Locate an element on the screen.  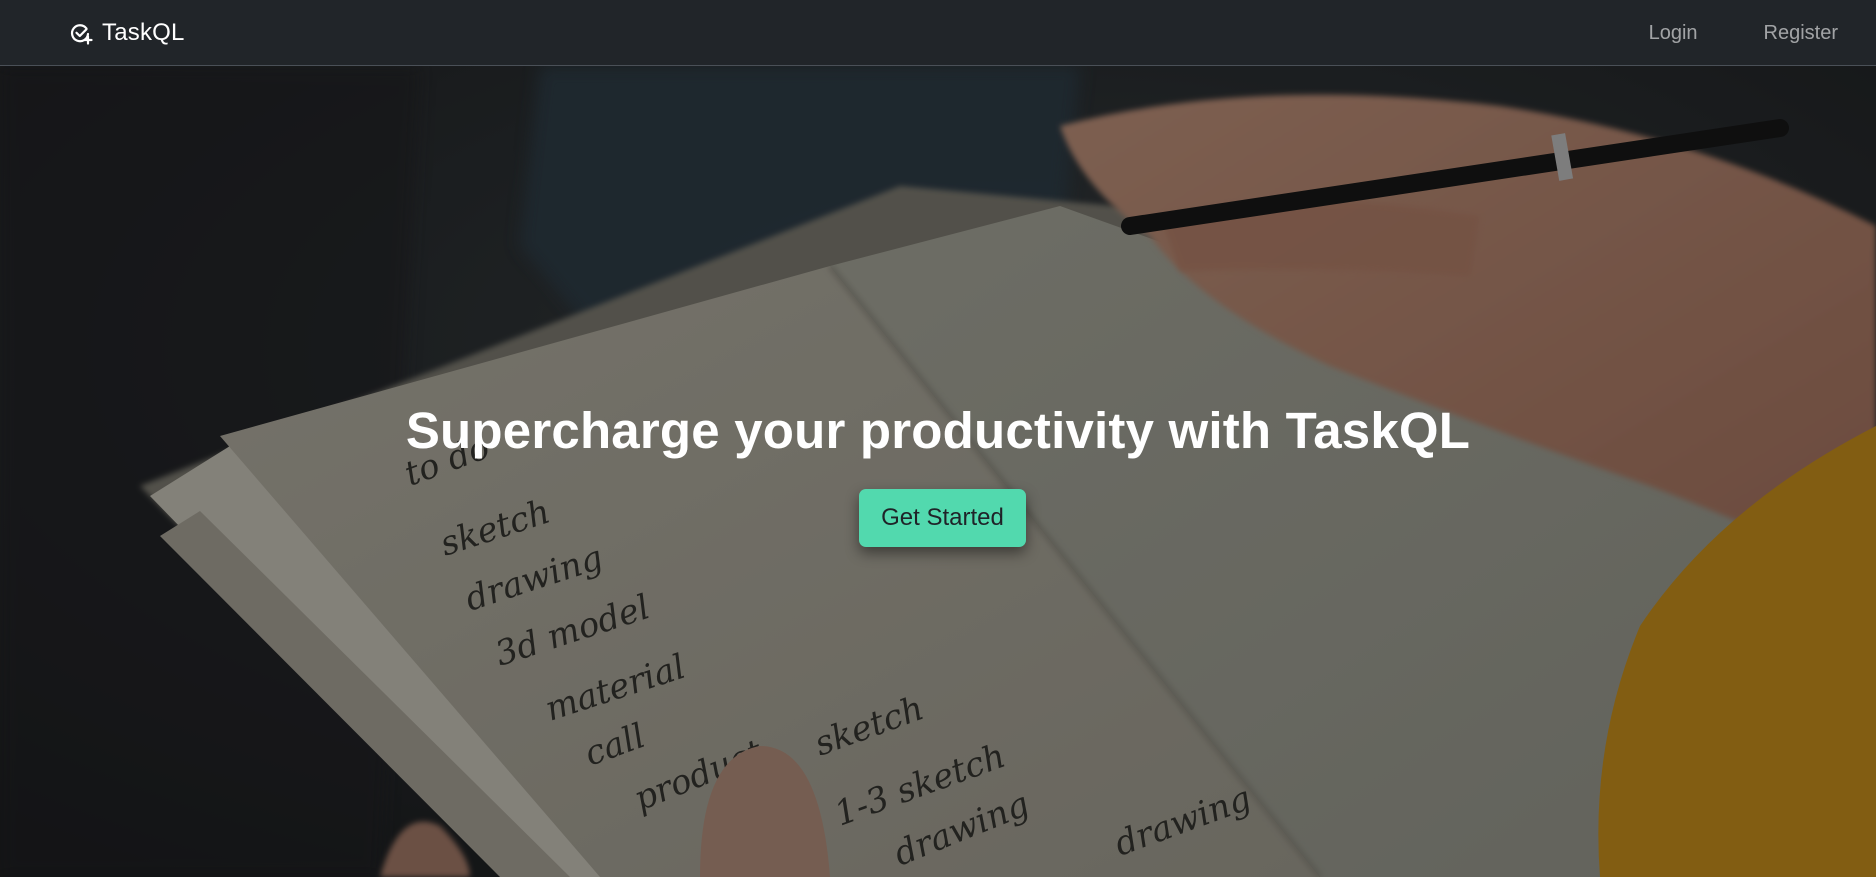
get-started-button: Get Started is located at coordinates (942, 518).